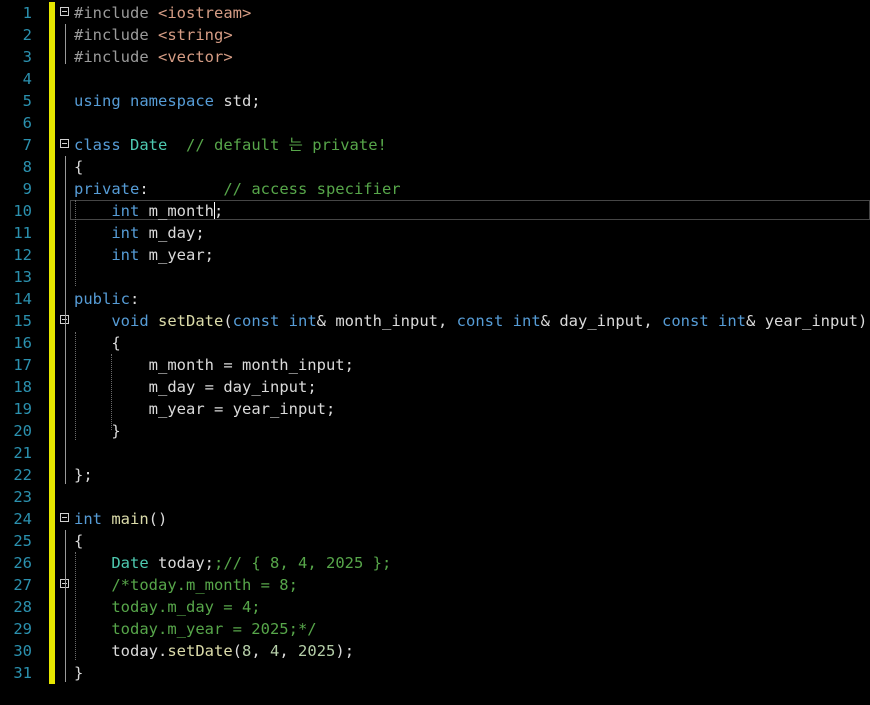 This screenshot has height=705, width=870. I want to click on line-number: 1, so click(27, 13).